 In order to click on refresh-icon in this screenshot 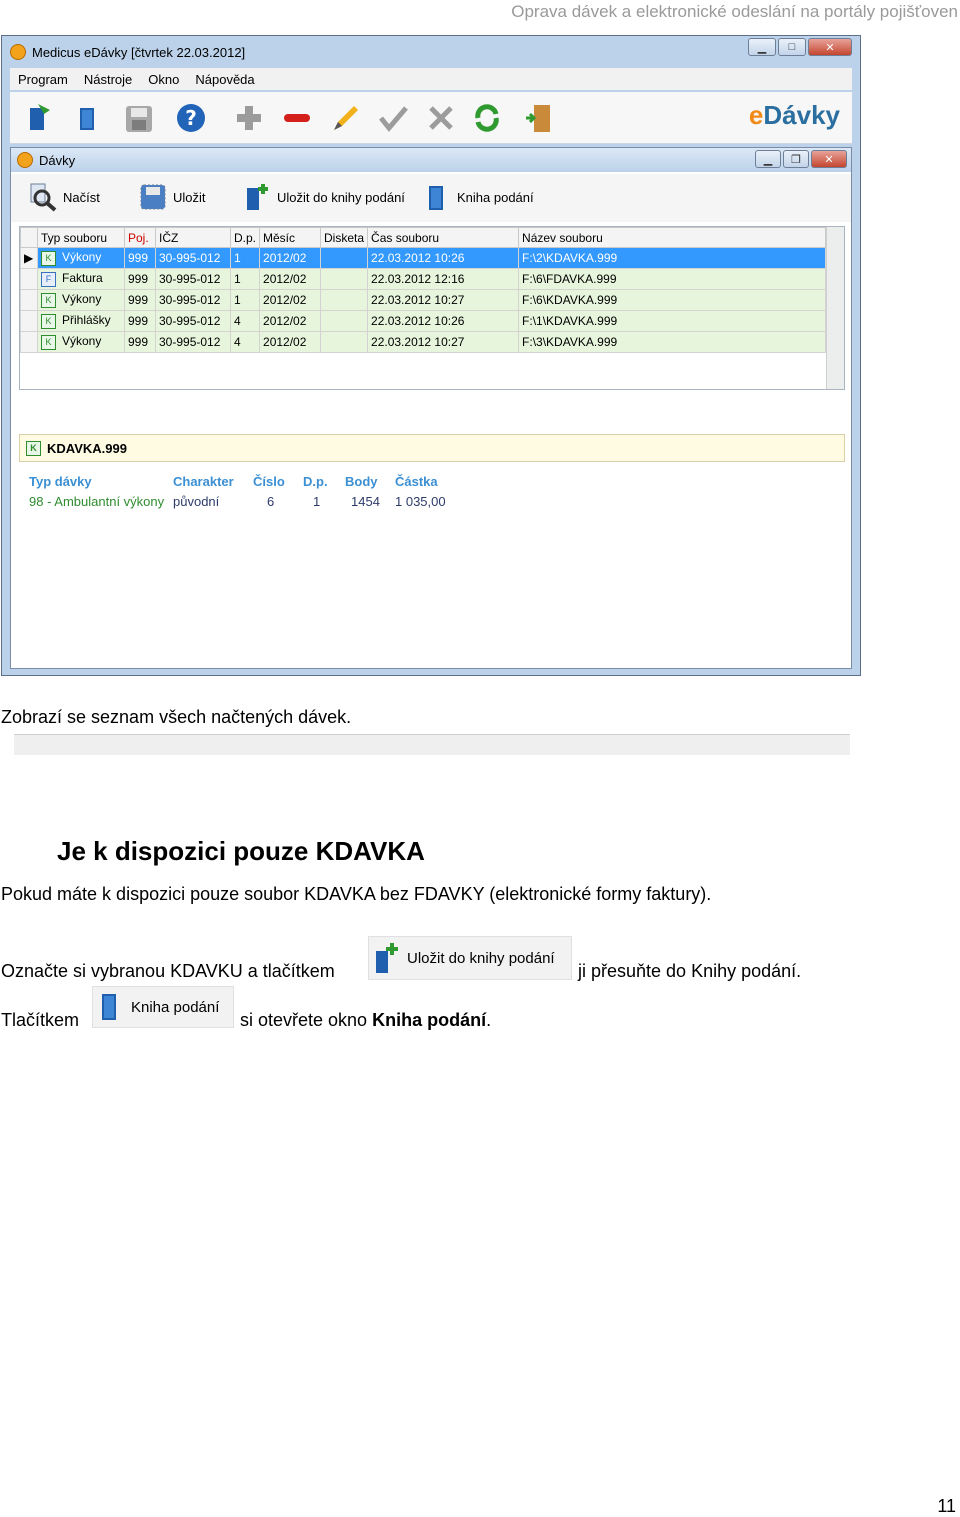, I will do `click(487, 118)`.